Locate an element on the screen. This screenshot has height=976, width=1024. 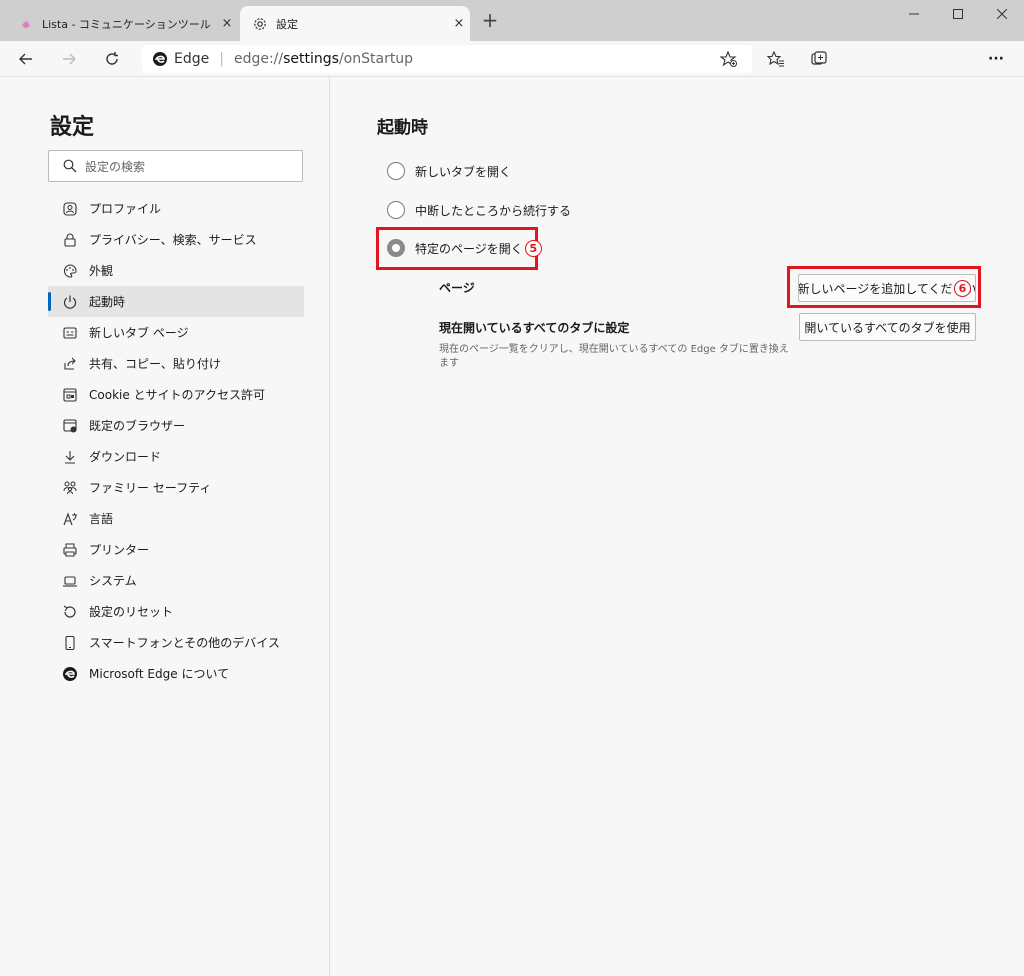
sidebar-item-label: Microsoft Edge について is located at coordinates (159, 674).